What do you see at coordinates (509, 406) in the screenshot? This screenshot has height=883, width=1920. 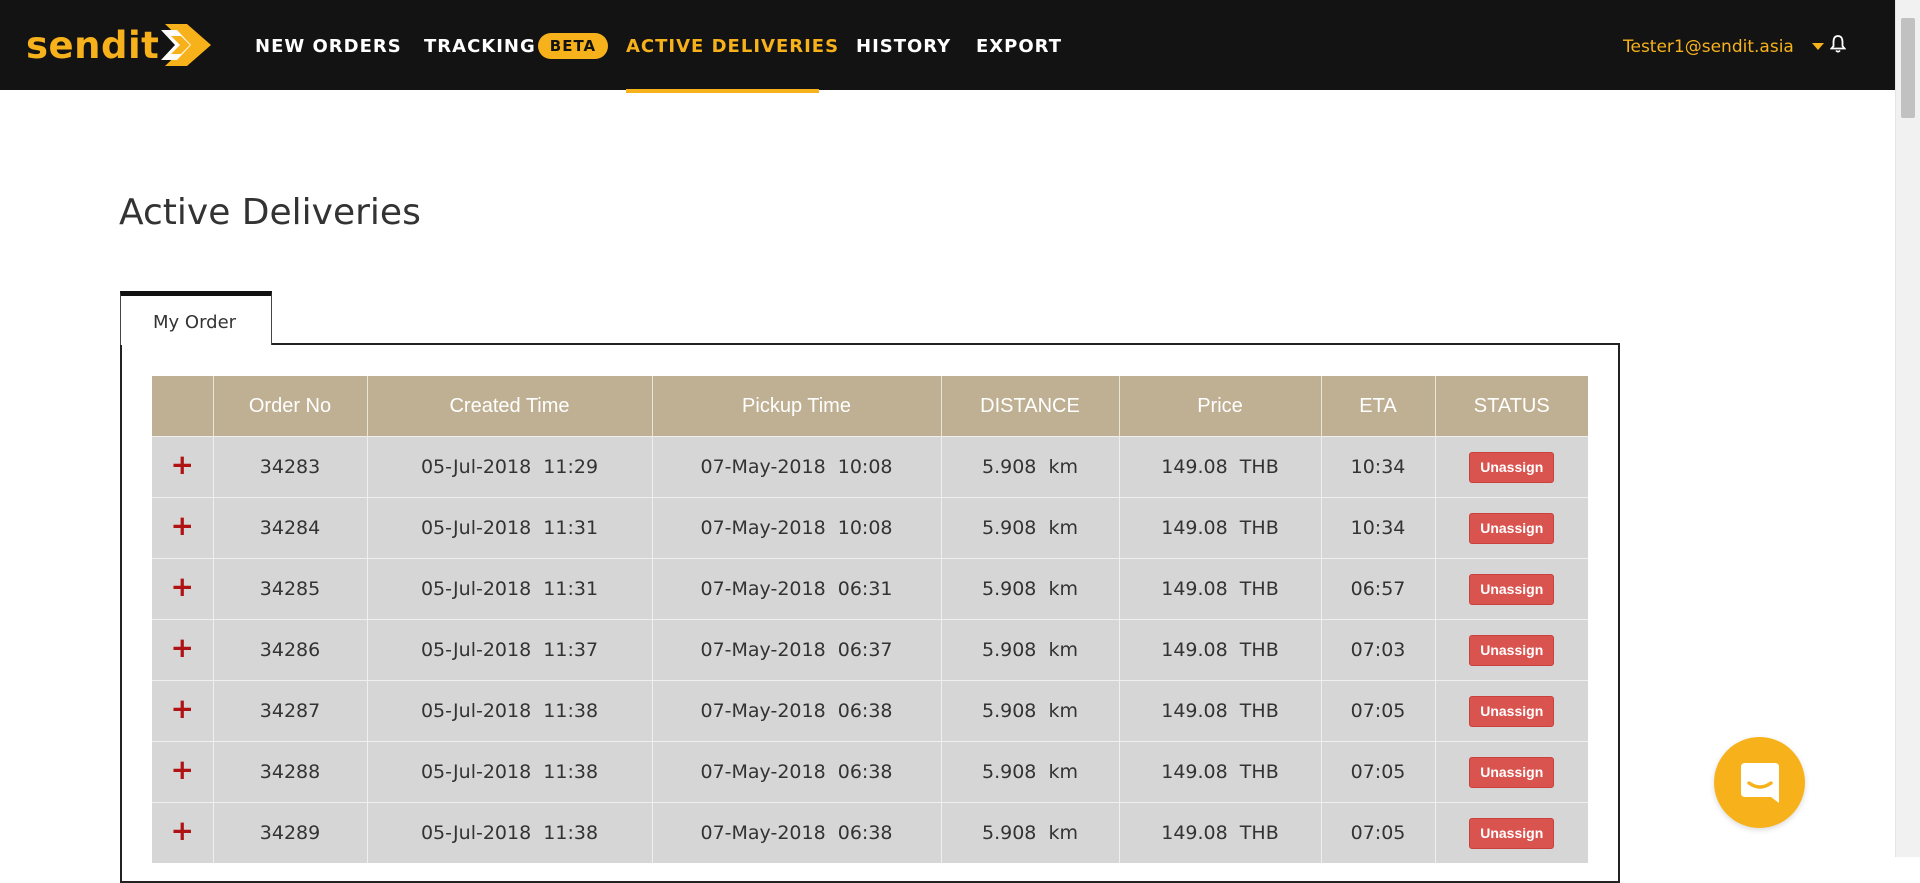 I see `column-header-created-time: Created Time` at bounding box center [509, 406].